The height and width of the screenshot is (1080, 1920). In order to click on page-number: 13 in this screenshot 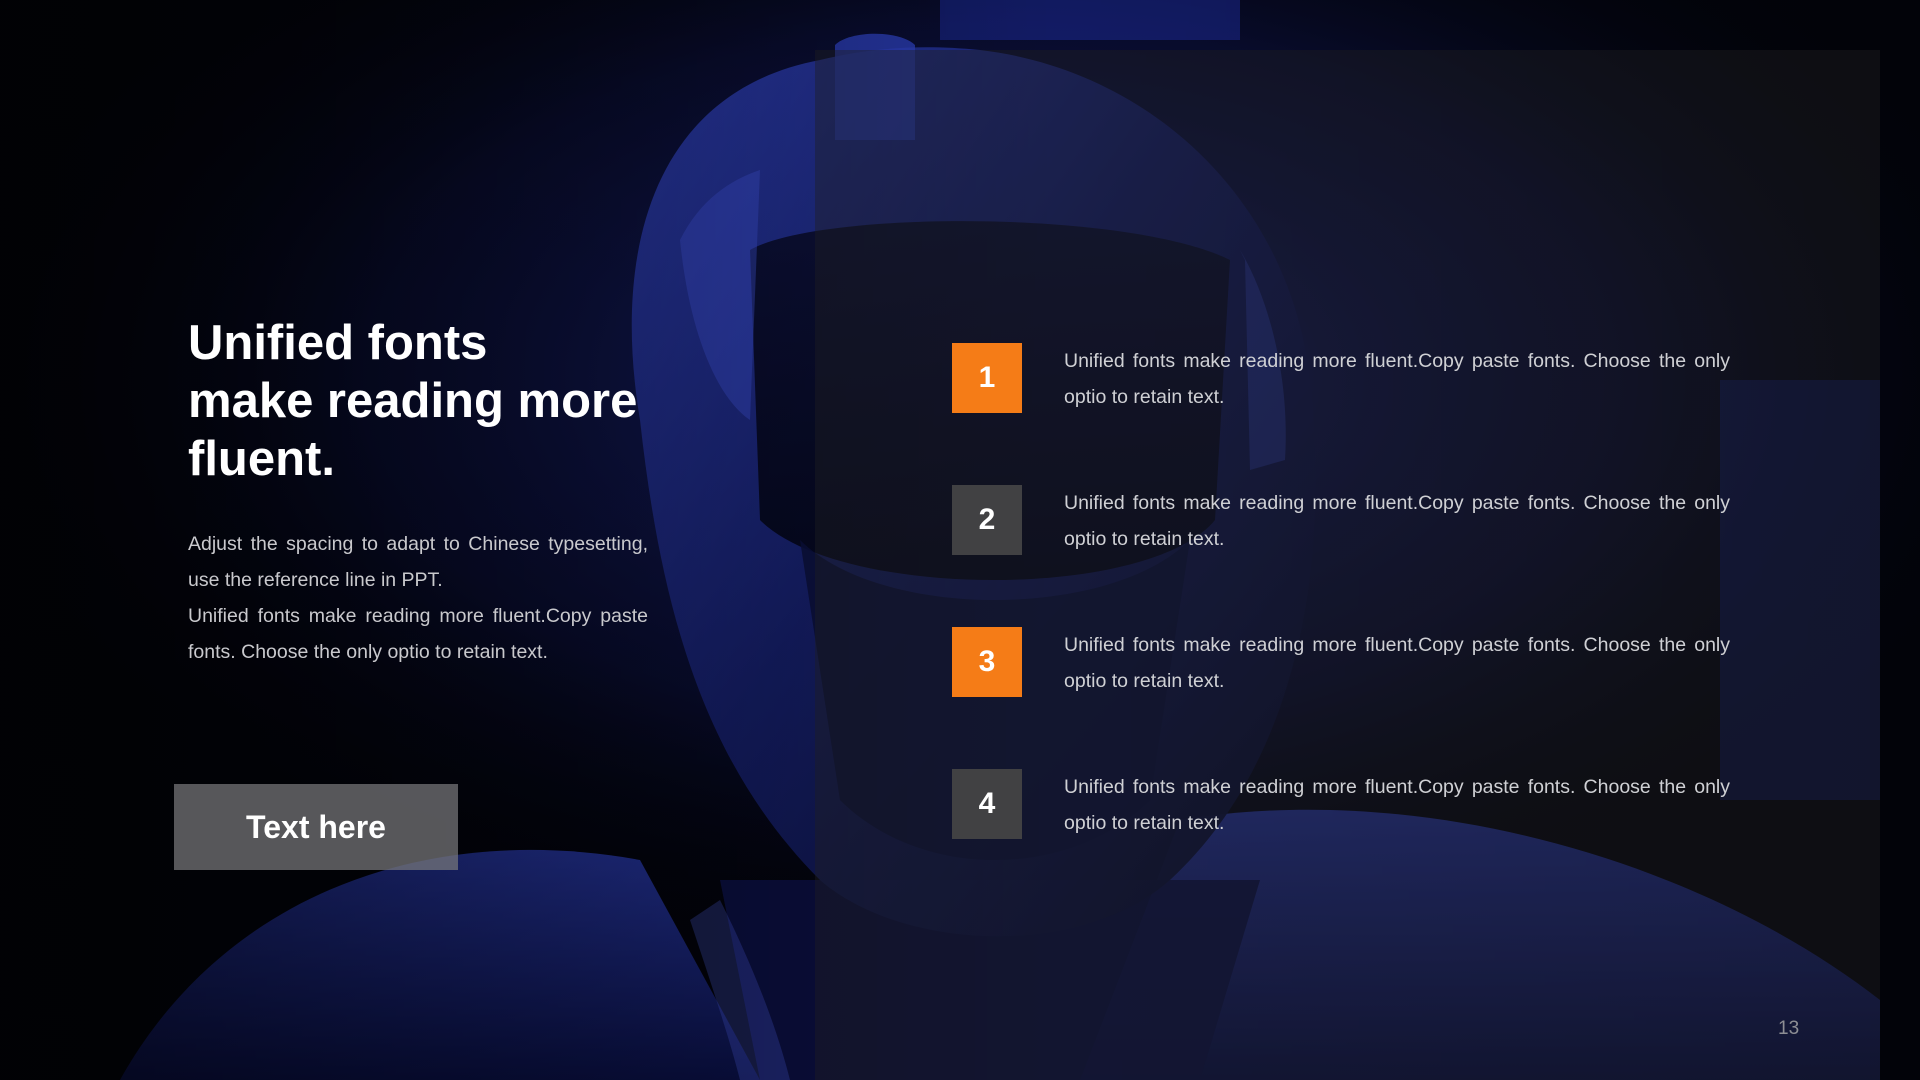, I will do `click(1789, 1028)`.